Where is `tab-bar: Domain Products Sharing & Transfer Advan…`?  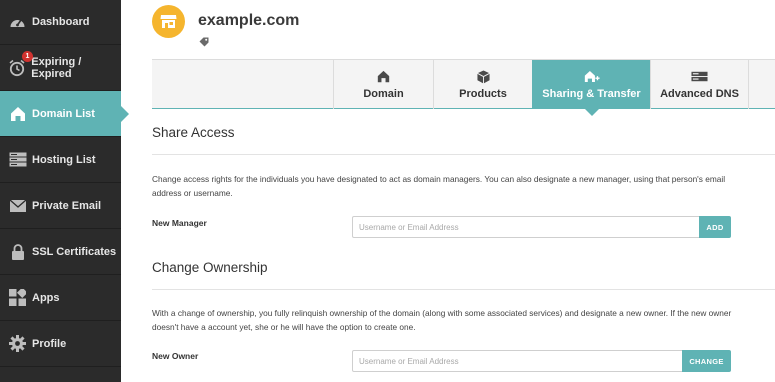 tab-bar: Domain Products Sharing & Transfer Advan… is located at coordinates (463, 87).